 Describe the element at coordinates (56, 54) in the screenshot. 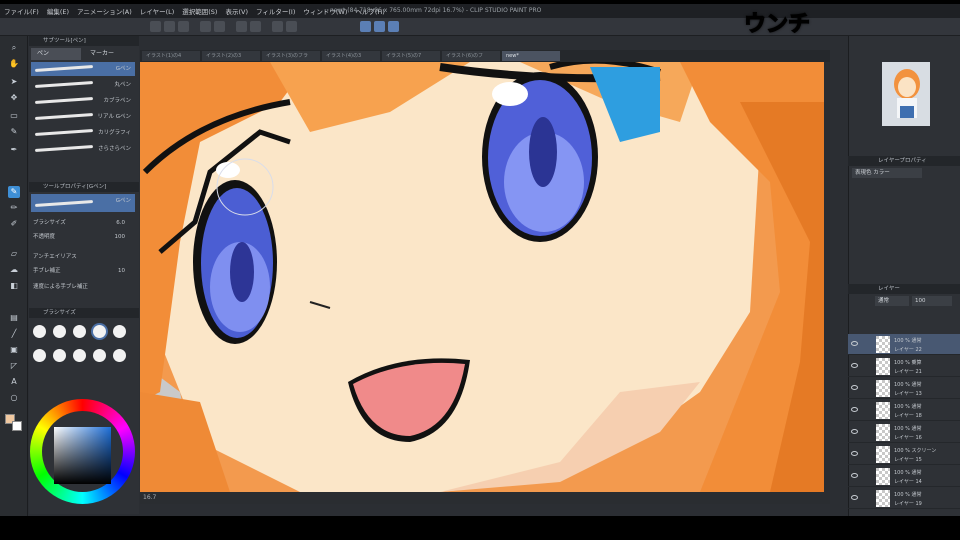

I see `tab-pen: ペン` at that location.